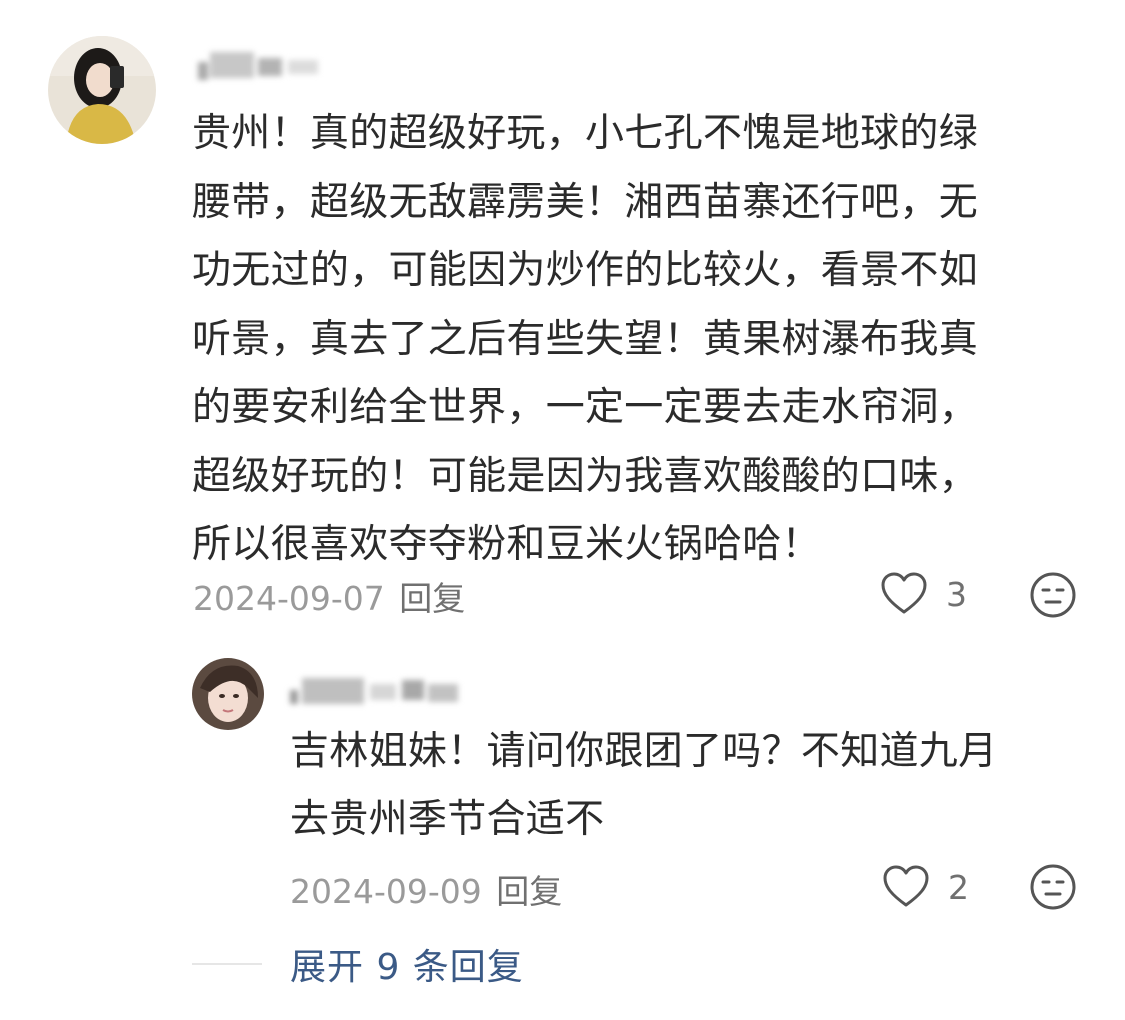  Describe the element at coordinates (380, 692) in the screenshot. I see `replier-name-blurred` at that location.